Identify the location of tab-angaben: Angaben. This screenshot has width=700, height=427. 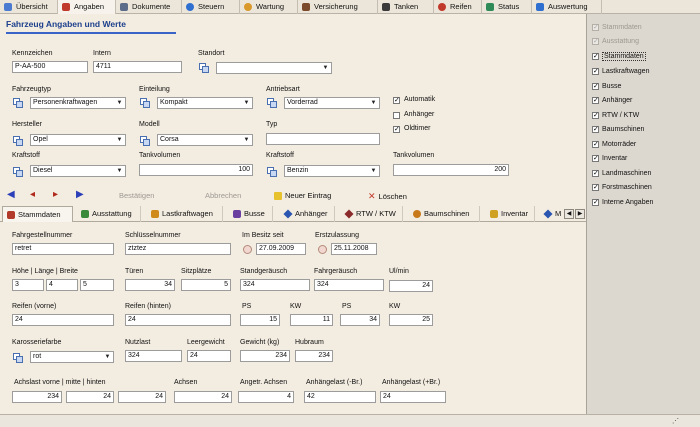
(87, 7).